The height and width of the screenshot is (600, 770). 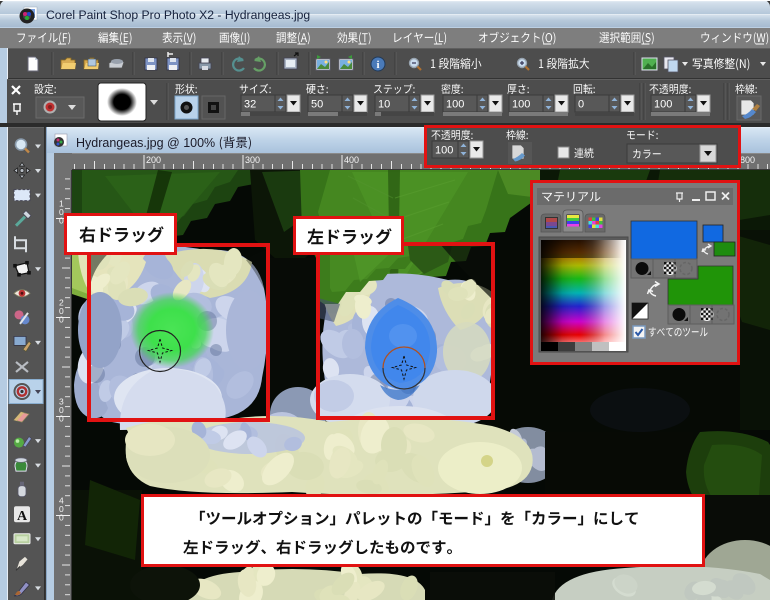 I want to click on svg-text: Hydrangeas.jpg @ 100%, so click(x=145, y=143).